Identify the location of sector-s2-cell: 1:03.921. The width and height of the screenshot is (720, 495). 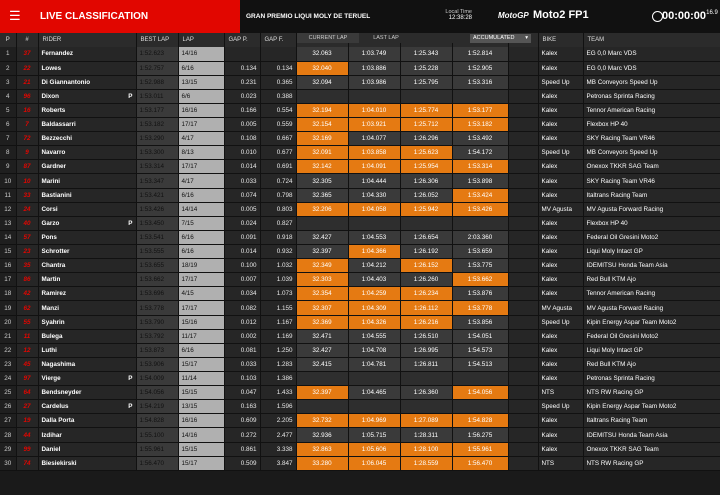
(374, 125).